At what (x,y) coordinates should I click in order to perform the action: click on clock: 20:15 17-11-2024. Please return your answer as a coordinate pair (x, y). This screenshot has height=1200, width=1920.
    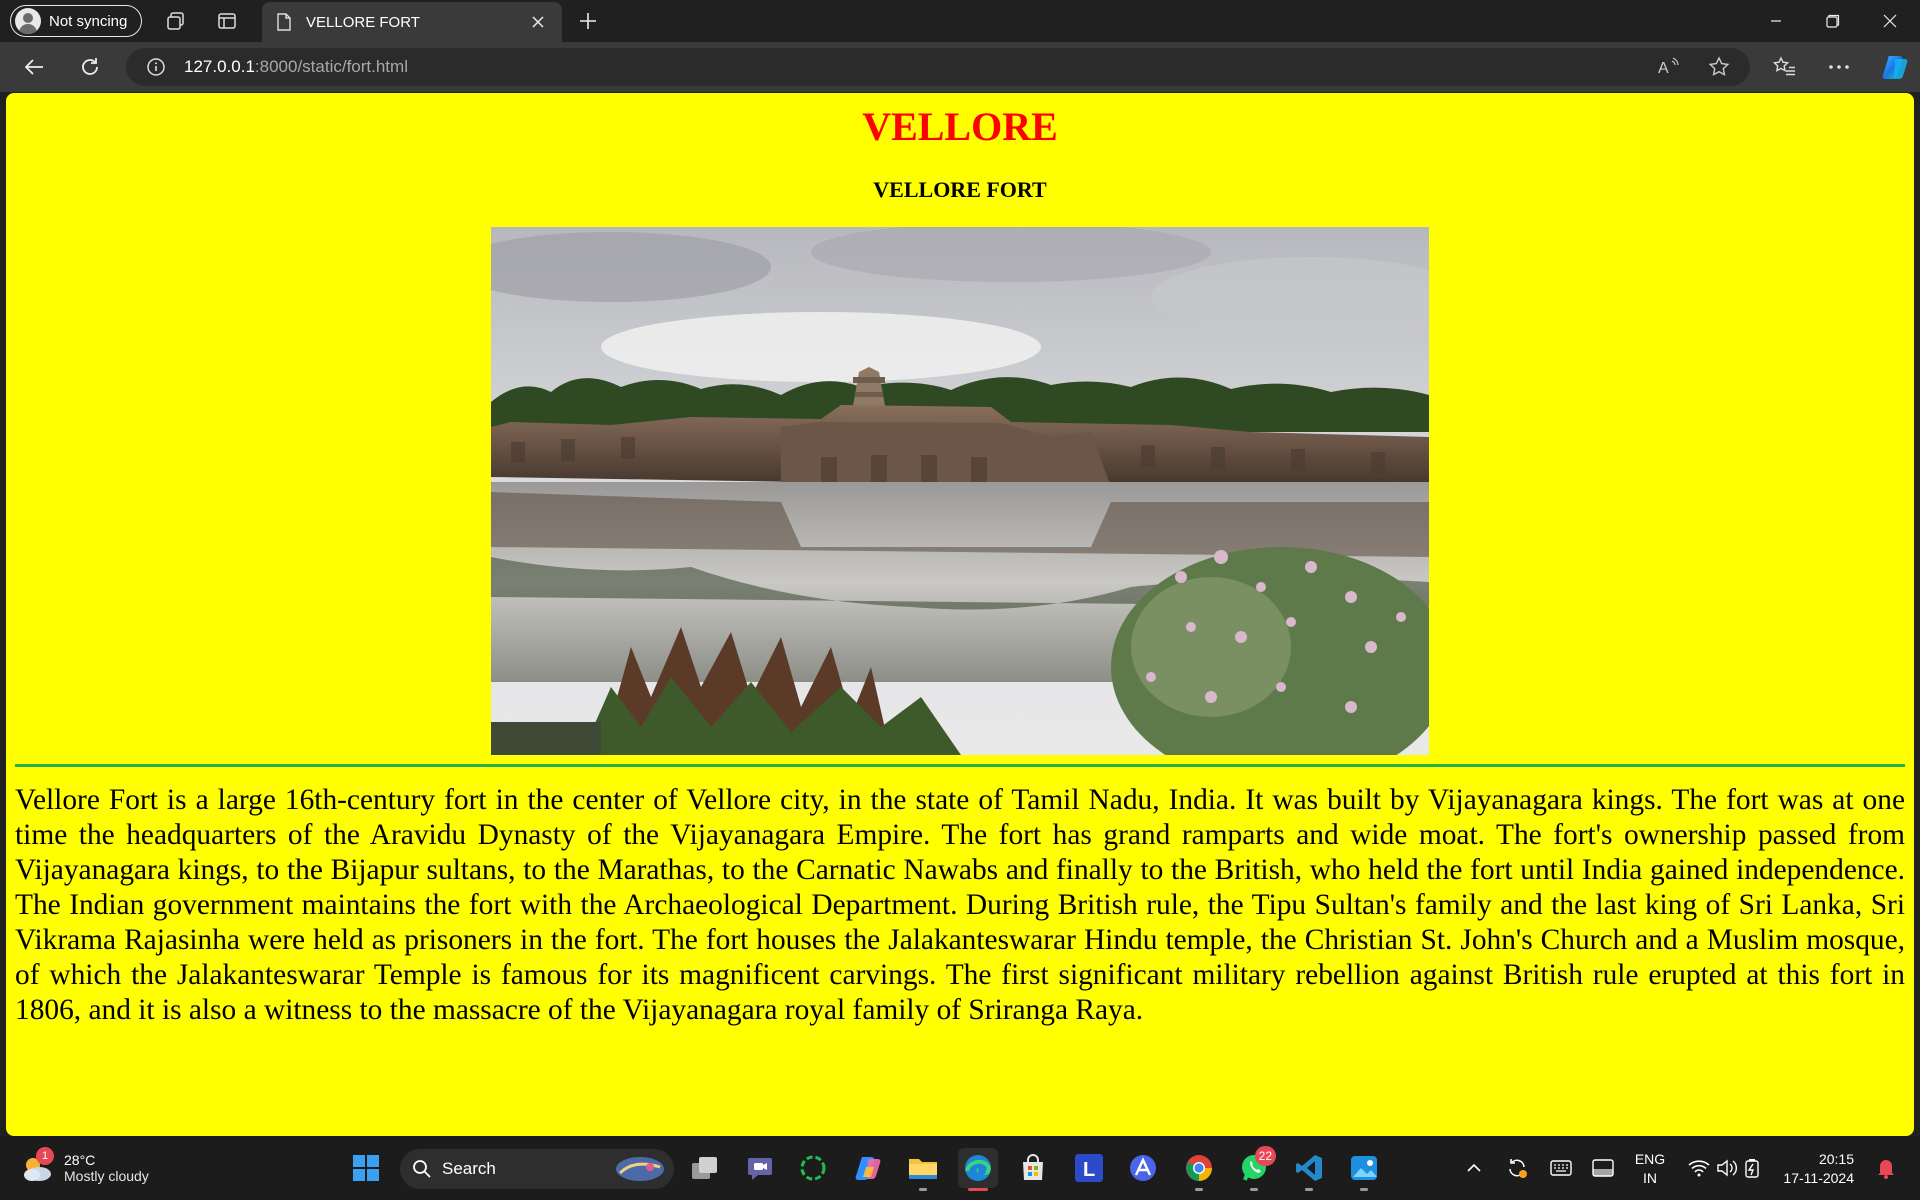
    Looking at the image, I should click on (1815, 1169).